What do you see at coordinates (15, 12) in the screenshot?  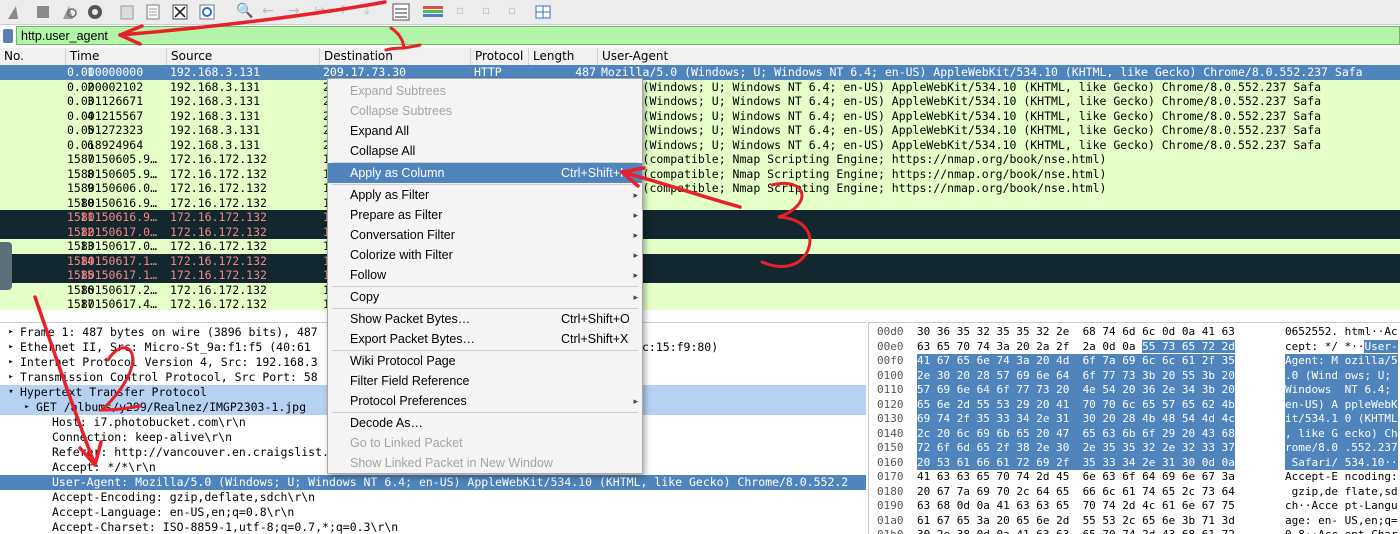 I see `shark-fin-icon` at bounding box center [15, 12].